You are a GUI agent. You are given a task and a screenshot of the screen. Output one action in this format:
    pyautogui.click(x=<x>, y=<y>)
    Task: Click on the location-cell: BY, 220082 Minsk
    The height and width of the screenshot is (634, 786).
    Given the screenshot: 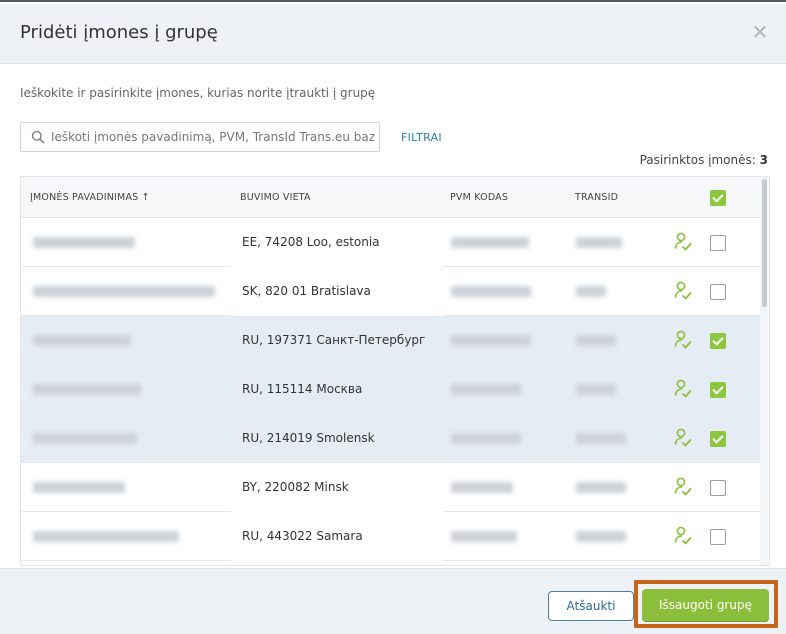 What is the action you would take?
    pyautogui.click(x=295, y=487)
    